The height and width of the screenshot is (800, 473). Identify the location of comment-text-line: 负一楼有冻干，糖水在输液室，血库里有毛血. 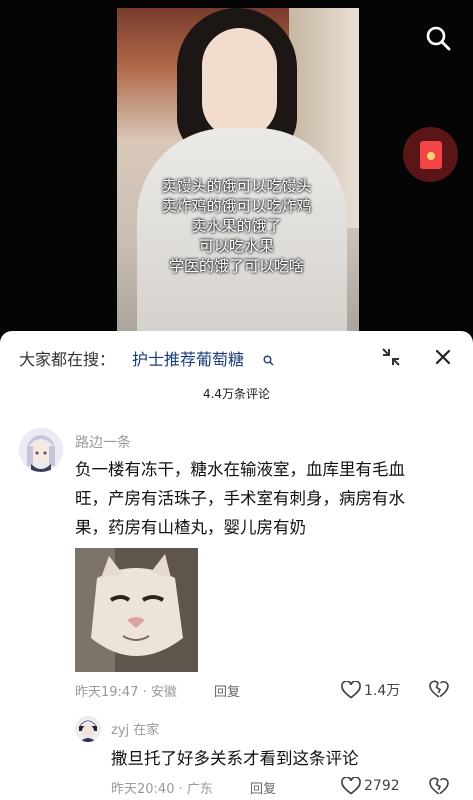
(240, 469).